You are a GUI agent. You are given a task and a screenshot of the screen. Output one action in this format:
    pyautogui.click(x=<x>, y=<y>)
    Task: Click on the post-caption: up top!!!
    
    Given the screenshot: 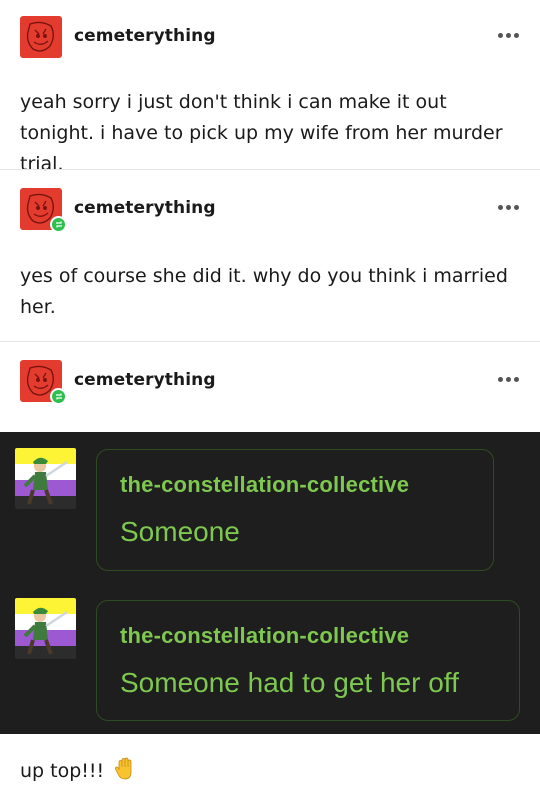 What is the action you would take?
    pyautogui.click(x=78, y=769)
    